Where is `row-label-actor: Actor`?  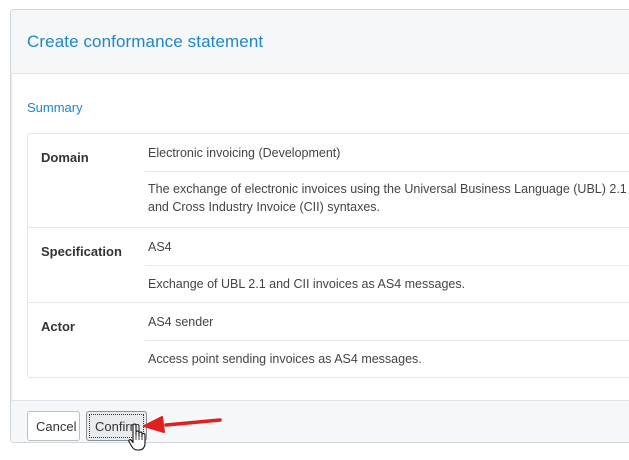
row-label-actor: Actor is located at coordinates (58, 326).